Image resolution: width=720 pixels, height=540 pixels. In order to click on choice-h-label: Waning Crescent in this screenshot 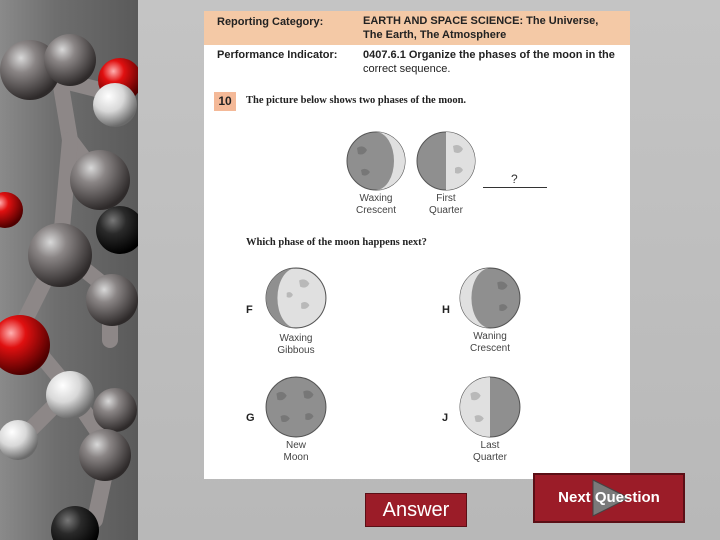, I will do `click(490, 343)`.